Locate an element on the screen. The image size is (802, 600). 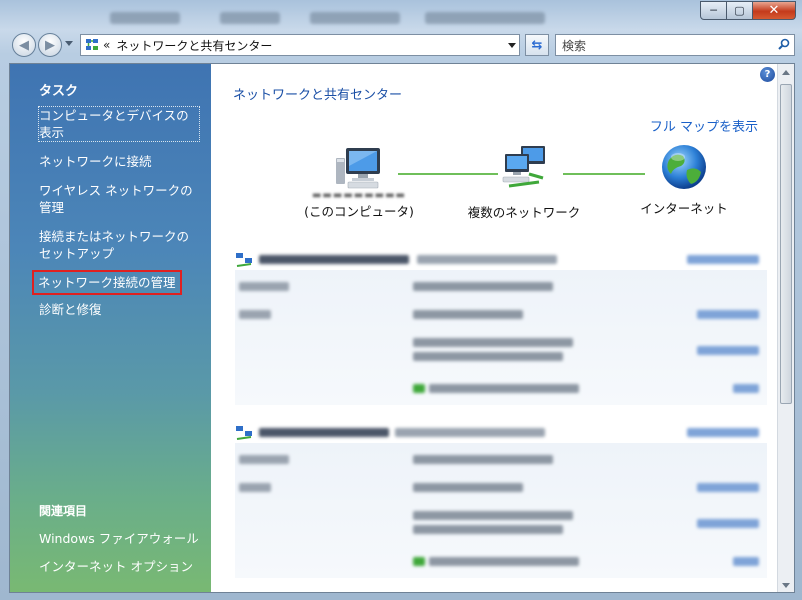
maximize-button: ▢ is located at coordinates (739, 10).